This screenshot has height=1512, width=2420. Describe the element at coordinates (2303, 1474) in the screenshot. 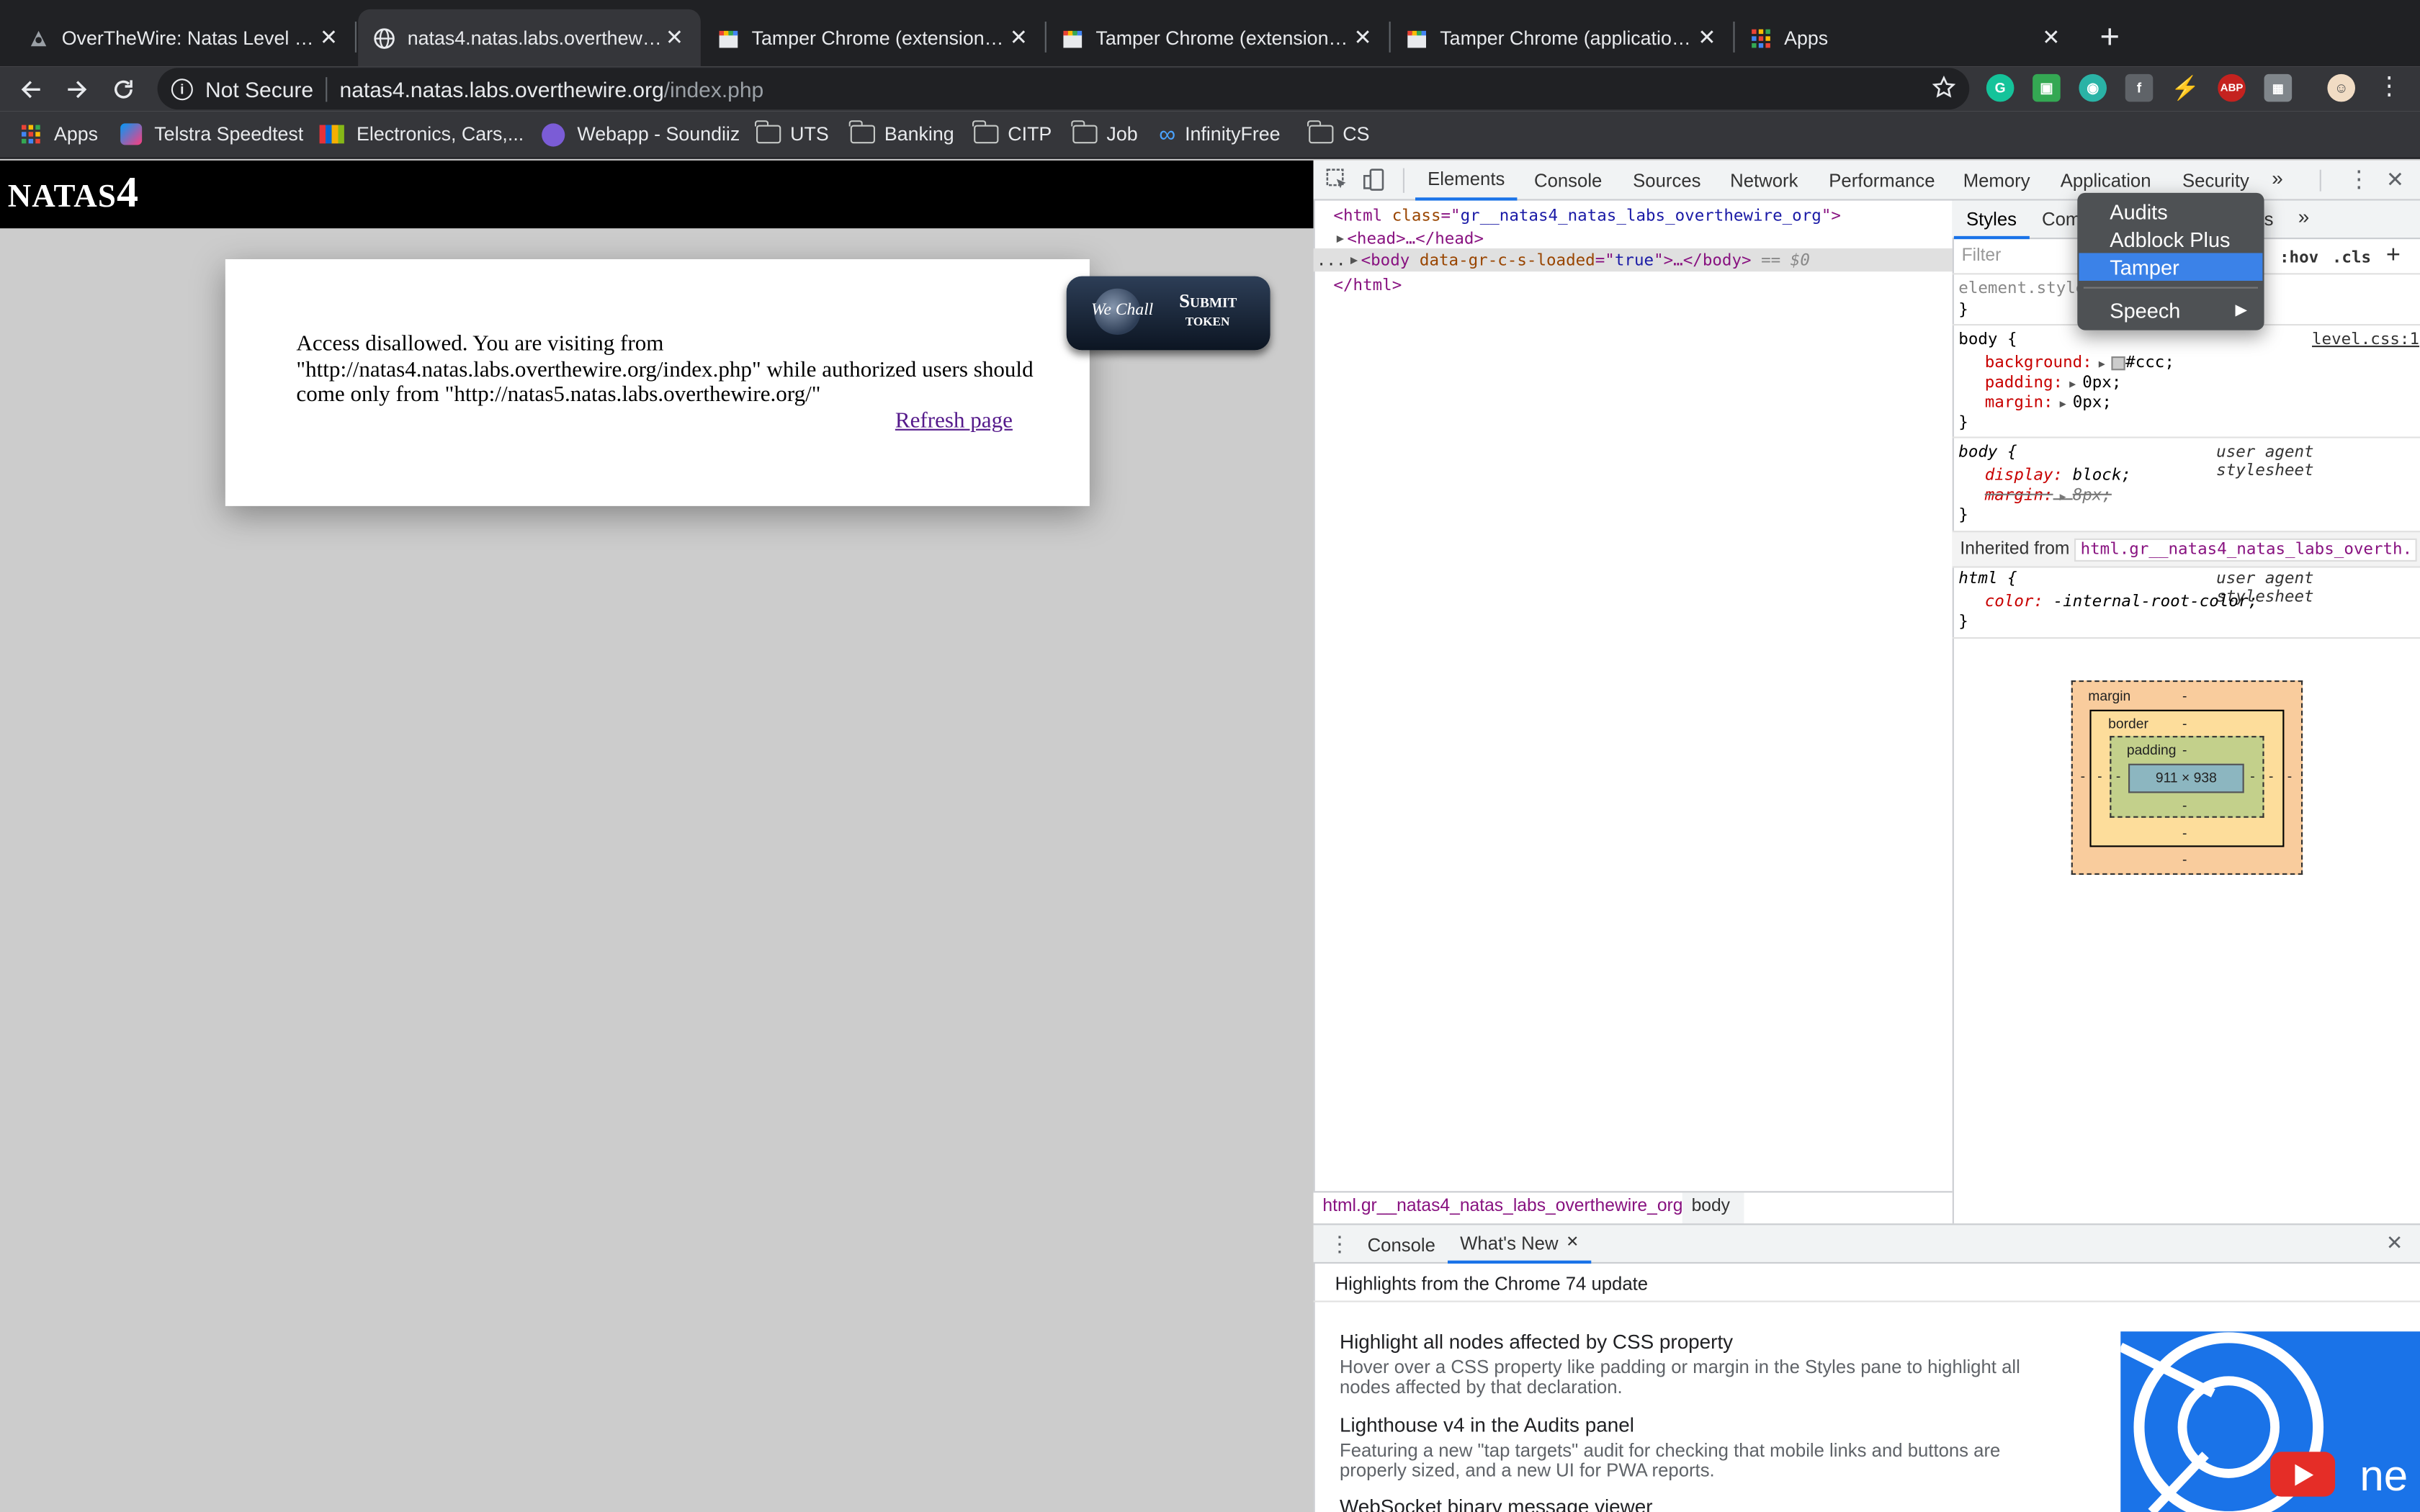

I see `youtube-play-icon` at that location.